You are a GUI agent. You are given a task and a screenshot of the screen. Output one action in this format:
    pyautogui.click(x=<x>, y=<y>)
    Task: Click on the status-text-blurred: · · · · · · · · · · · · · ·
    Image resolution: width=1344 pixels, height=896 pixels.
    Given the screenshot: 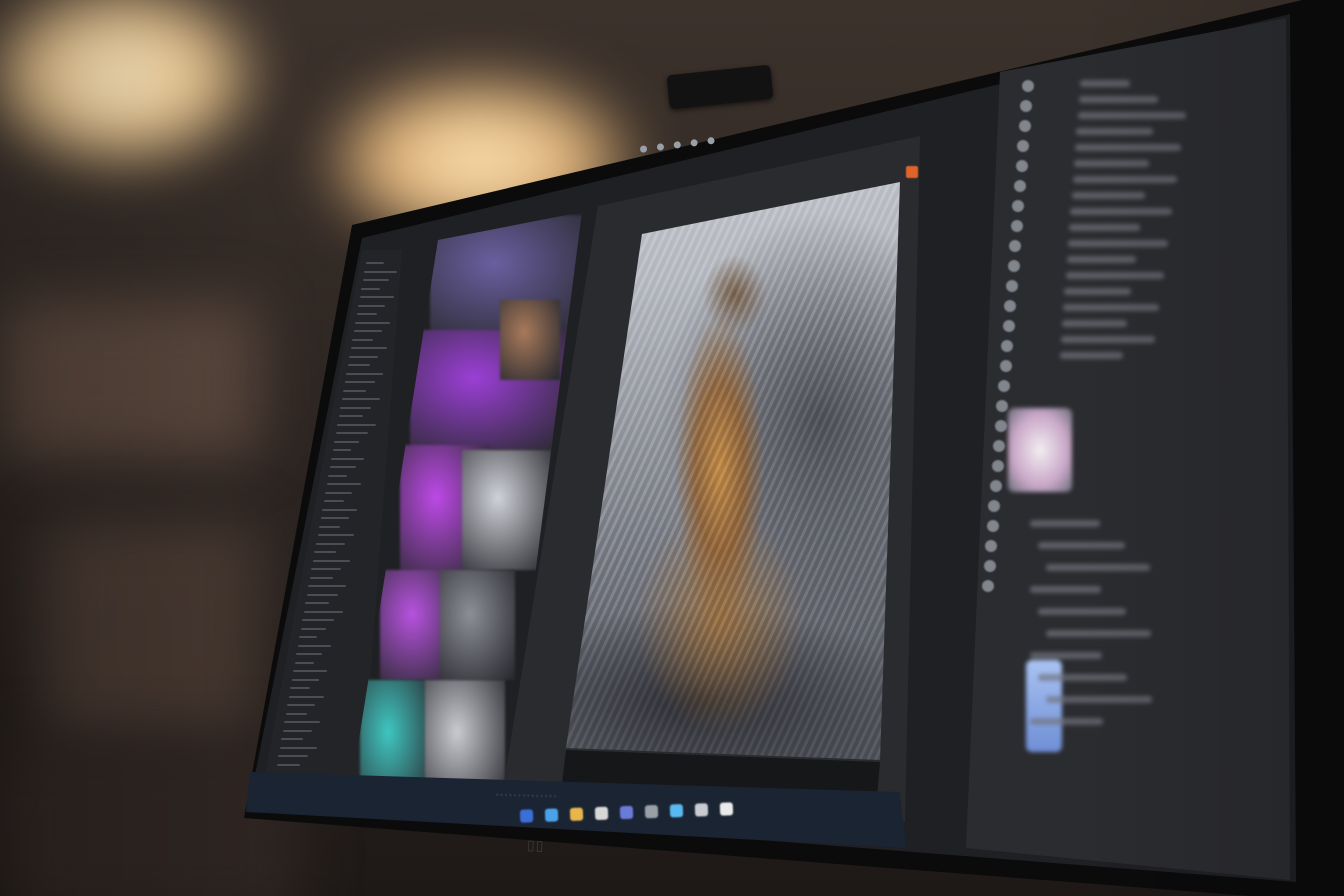 What is the action you would take?
    pyautogui.click(x=526, y=796)
    